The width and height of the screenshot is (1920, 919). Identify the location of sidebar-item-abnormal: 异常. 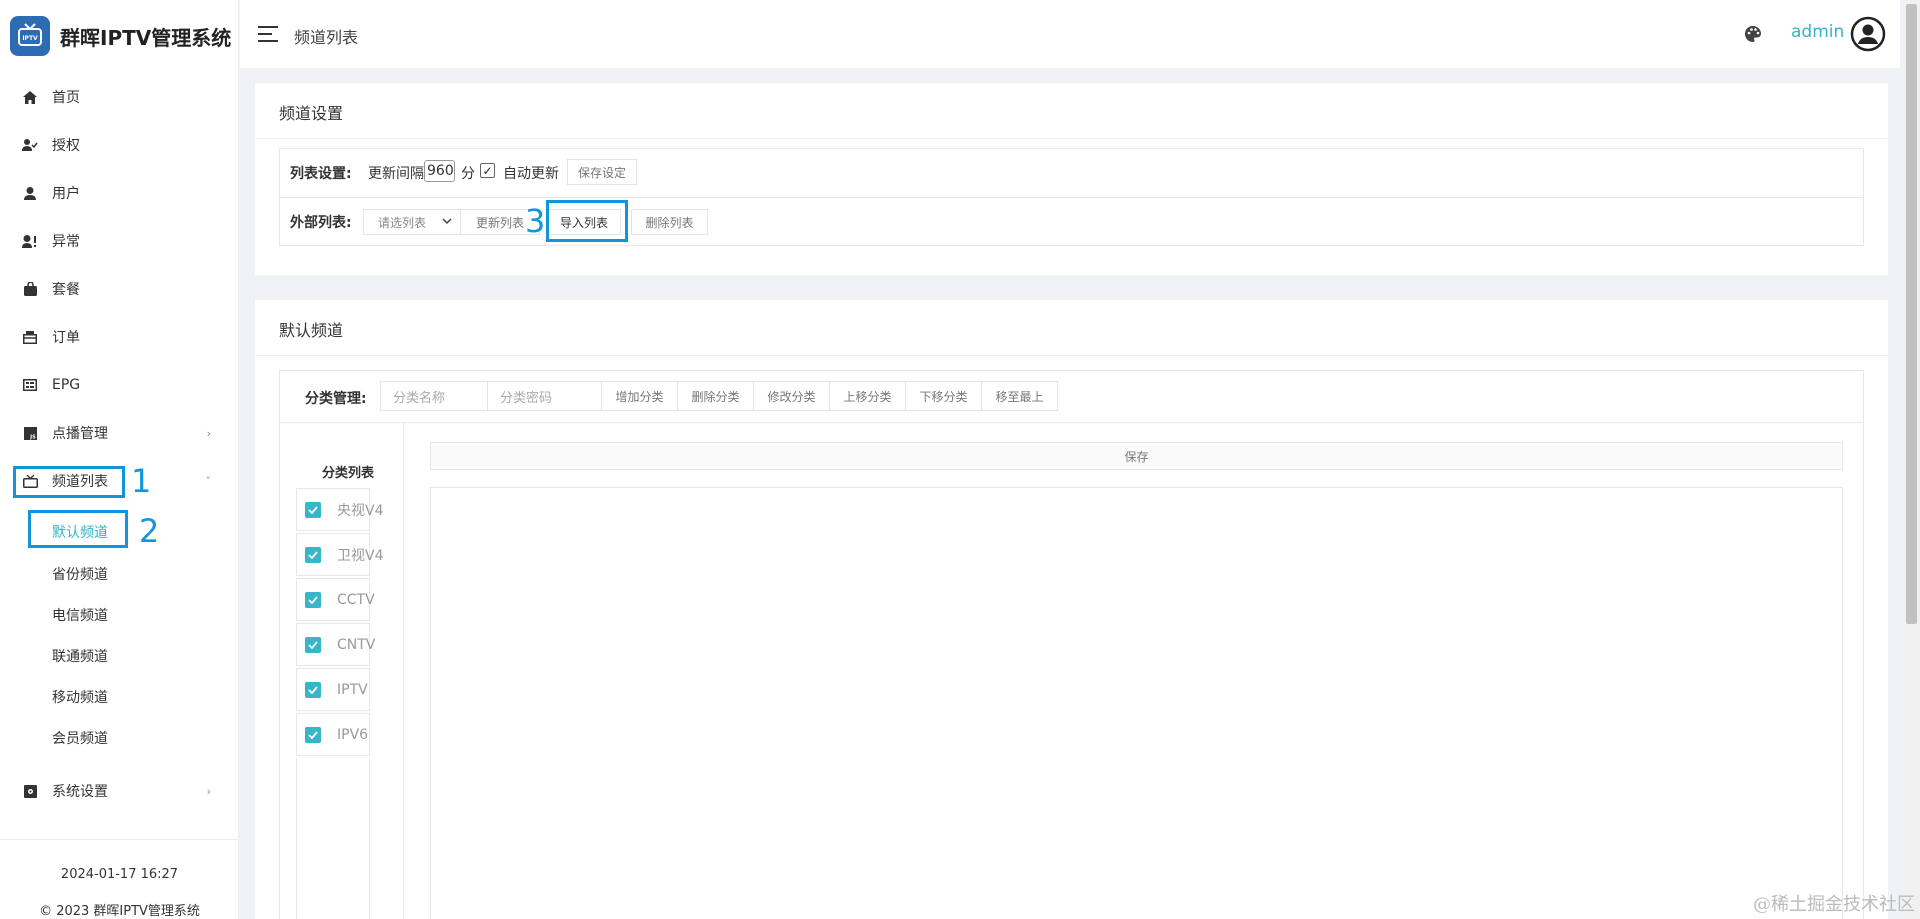
(119, 241).